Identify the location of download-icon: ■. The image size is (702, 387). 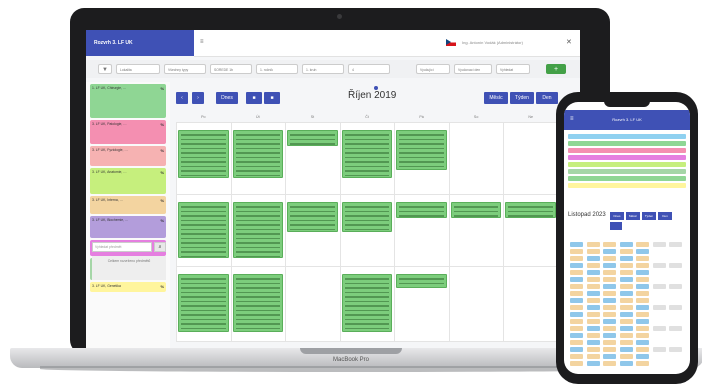
(272, 98).